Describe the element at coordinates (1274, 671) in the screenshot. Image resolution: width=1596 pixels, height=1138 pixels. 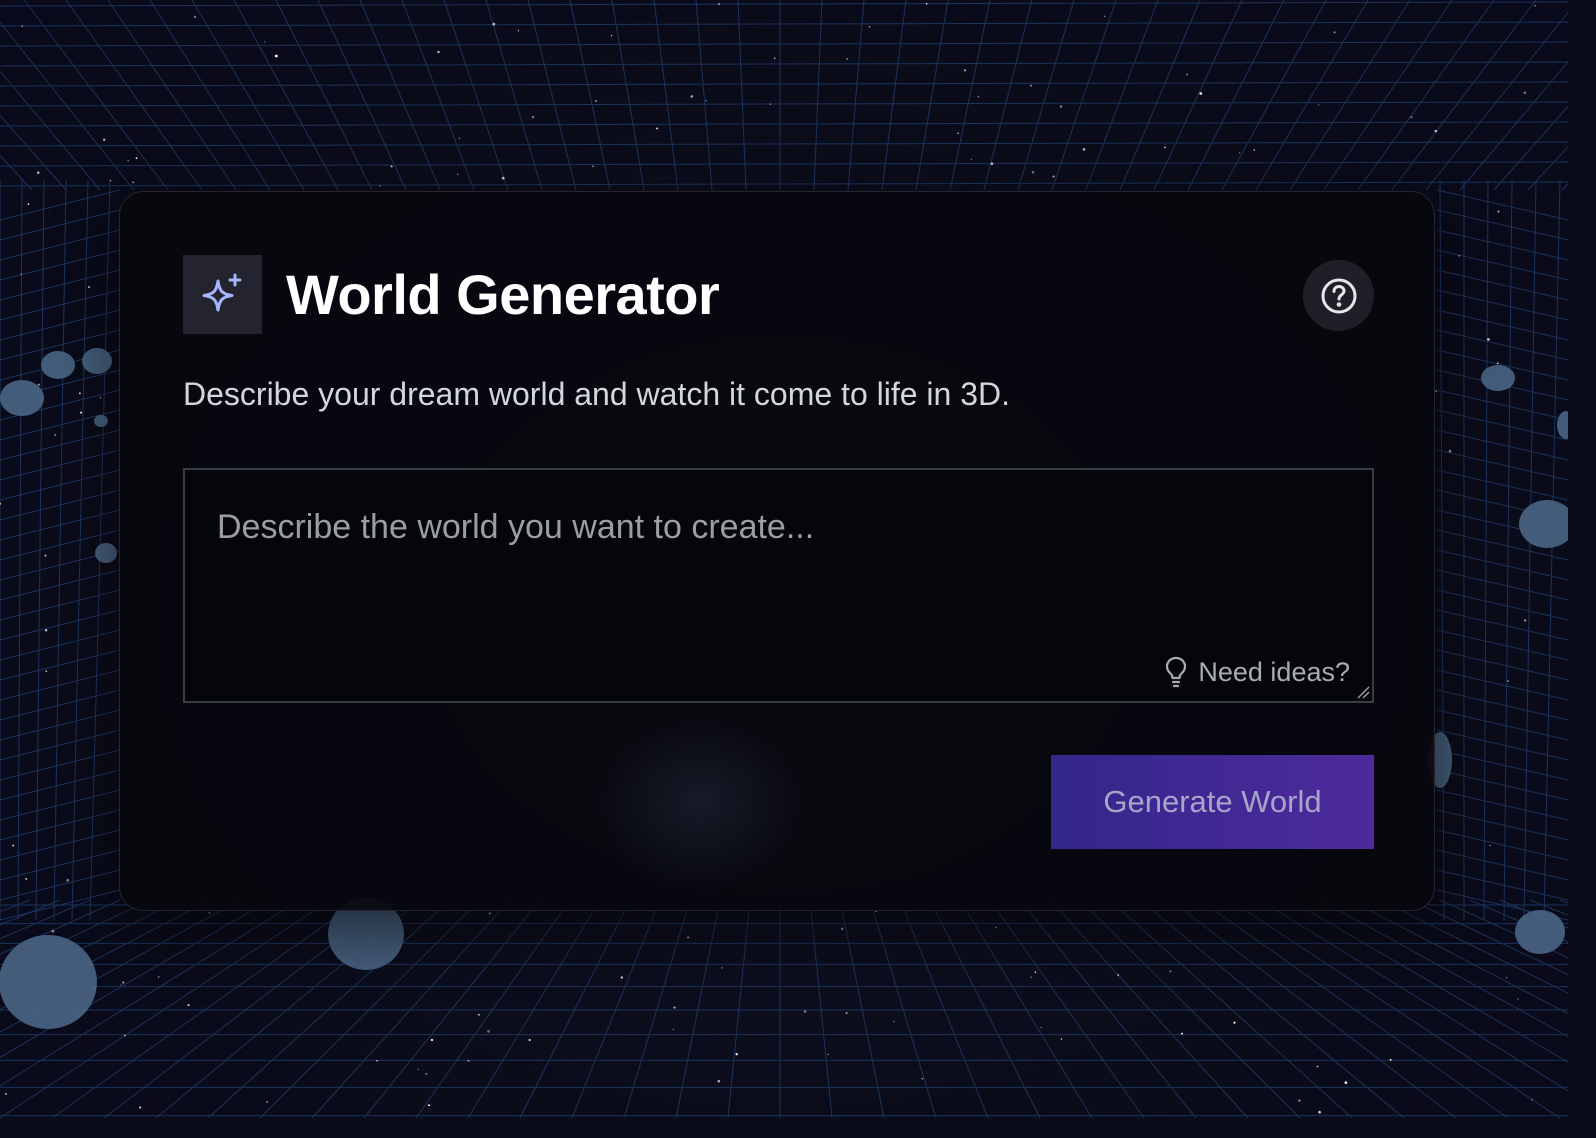
I see `need-ideas-label: Need ideas?` at that location.